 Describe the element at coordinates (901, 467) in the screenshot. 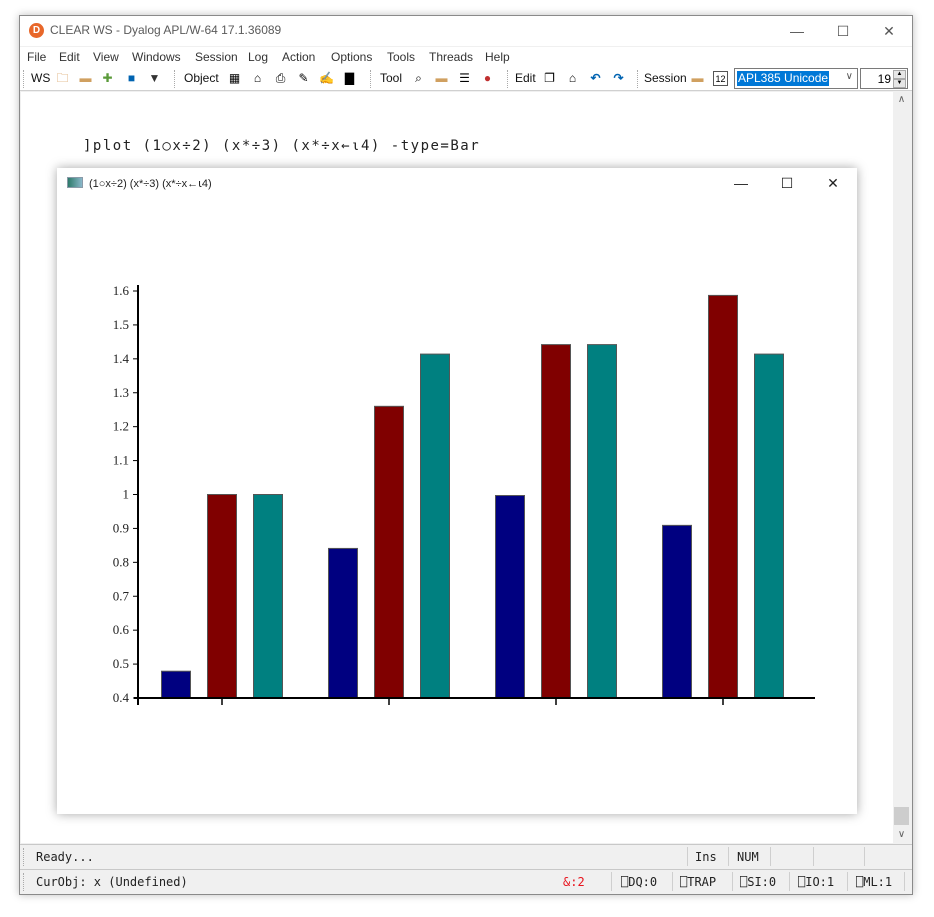

I see `vertical-scrollbar: ∧ ∨` at that location.